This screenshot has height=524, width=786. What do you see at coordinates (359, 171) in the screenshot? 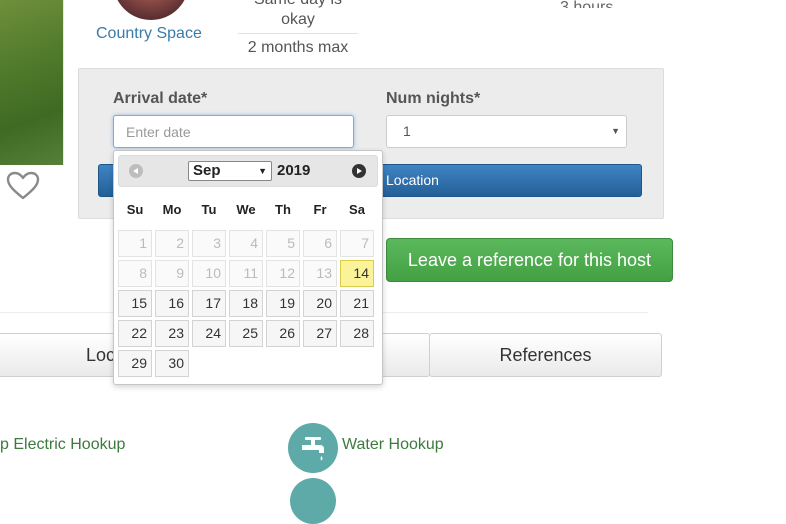
I see `next-month-icon` at bounding box center [359, 171].